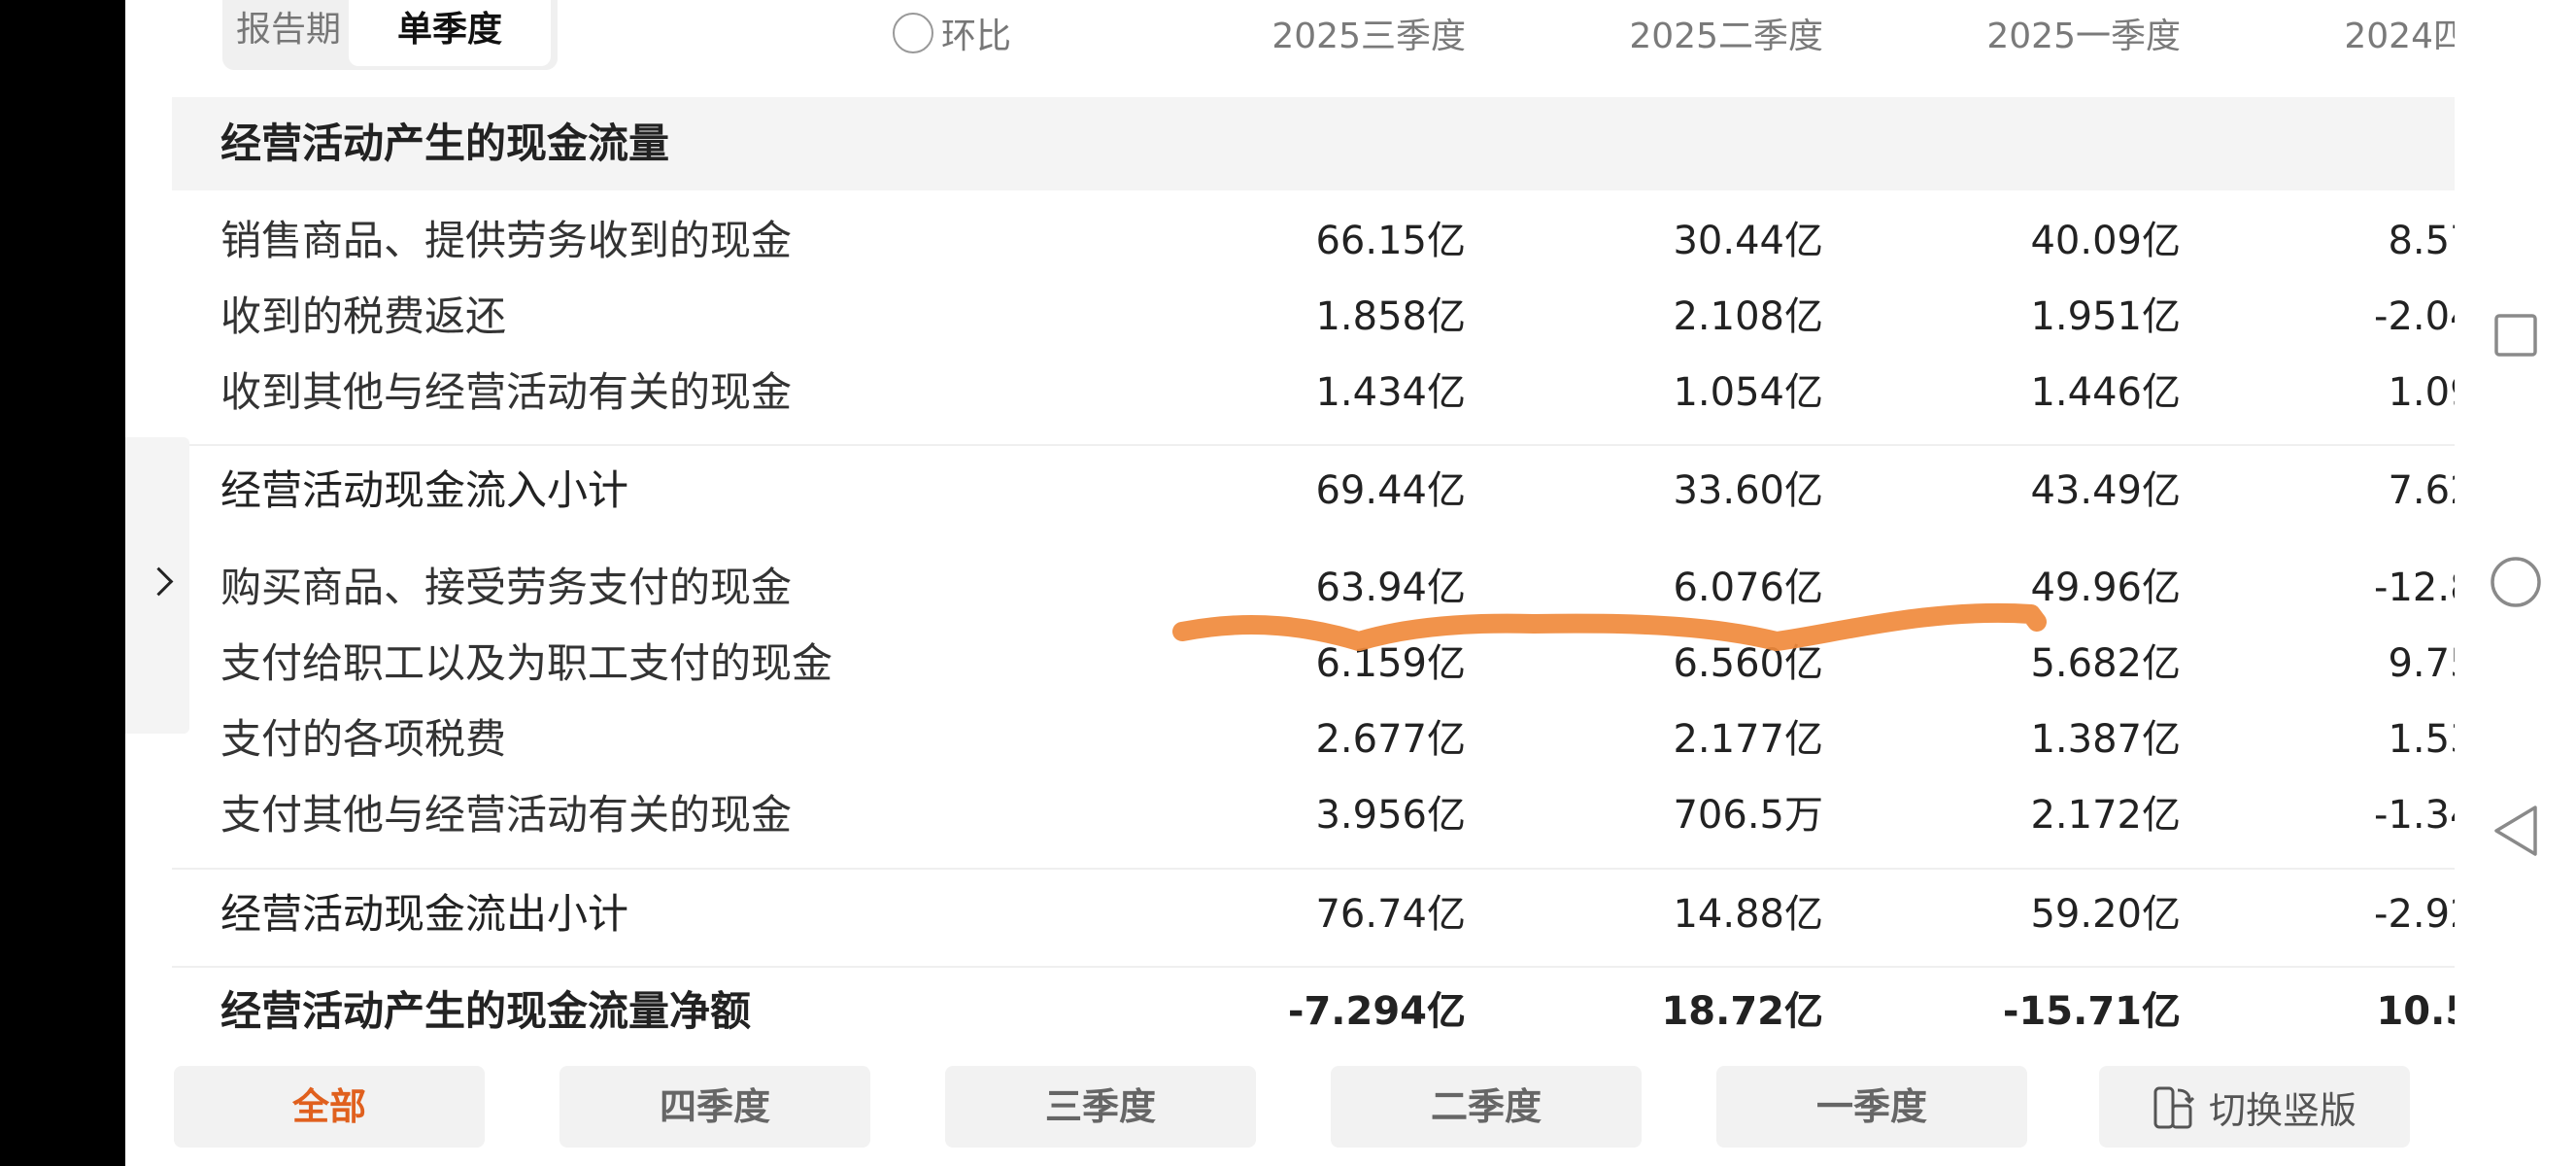 The image size is (2576, 1166). Describe the element at coordinates (2091, 1011) in the screenshot. I see `row-value: -15.71亿` at that location.